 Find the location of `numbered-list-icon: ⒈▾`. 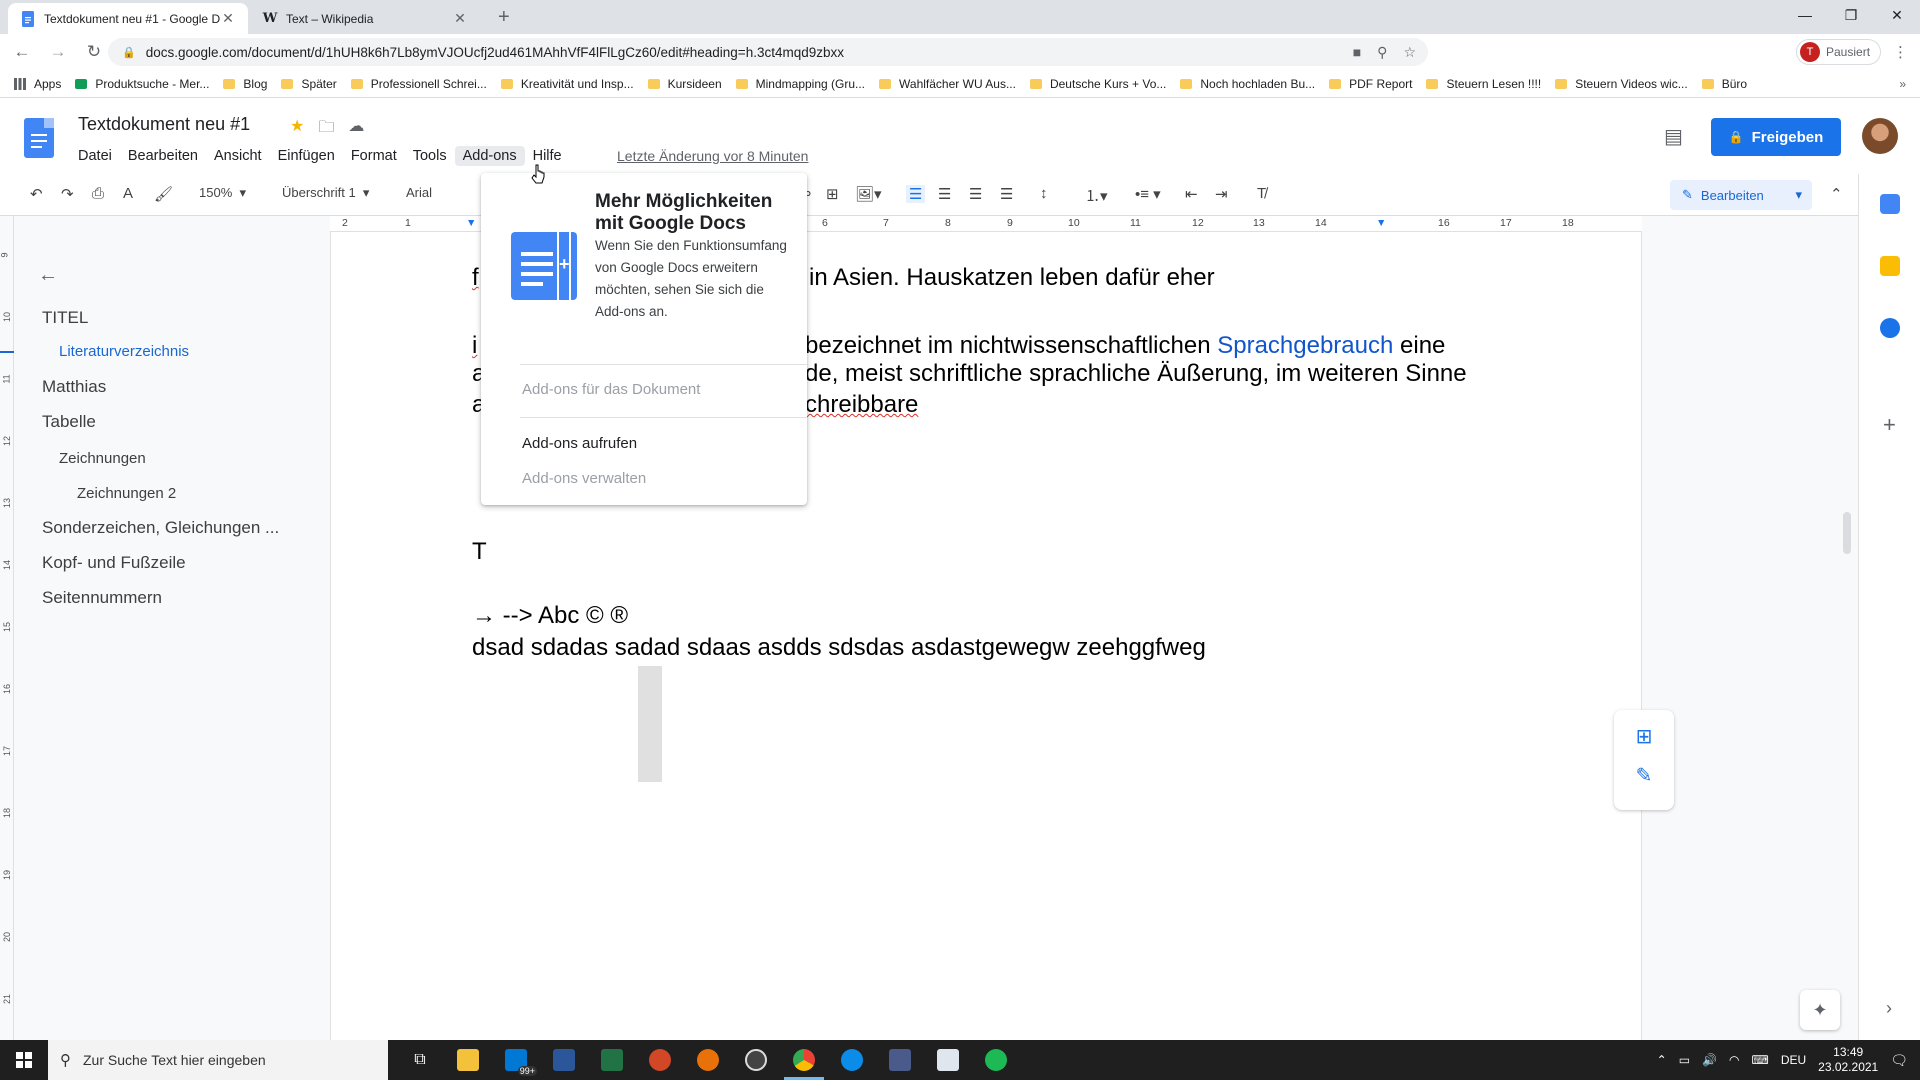

numbered-list-icon: ⒈▾ is located at coordinates (1096, 195).